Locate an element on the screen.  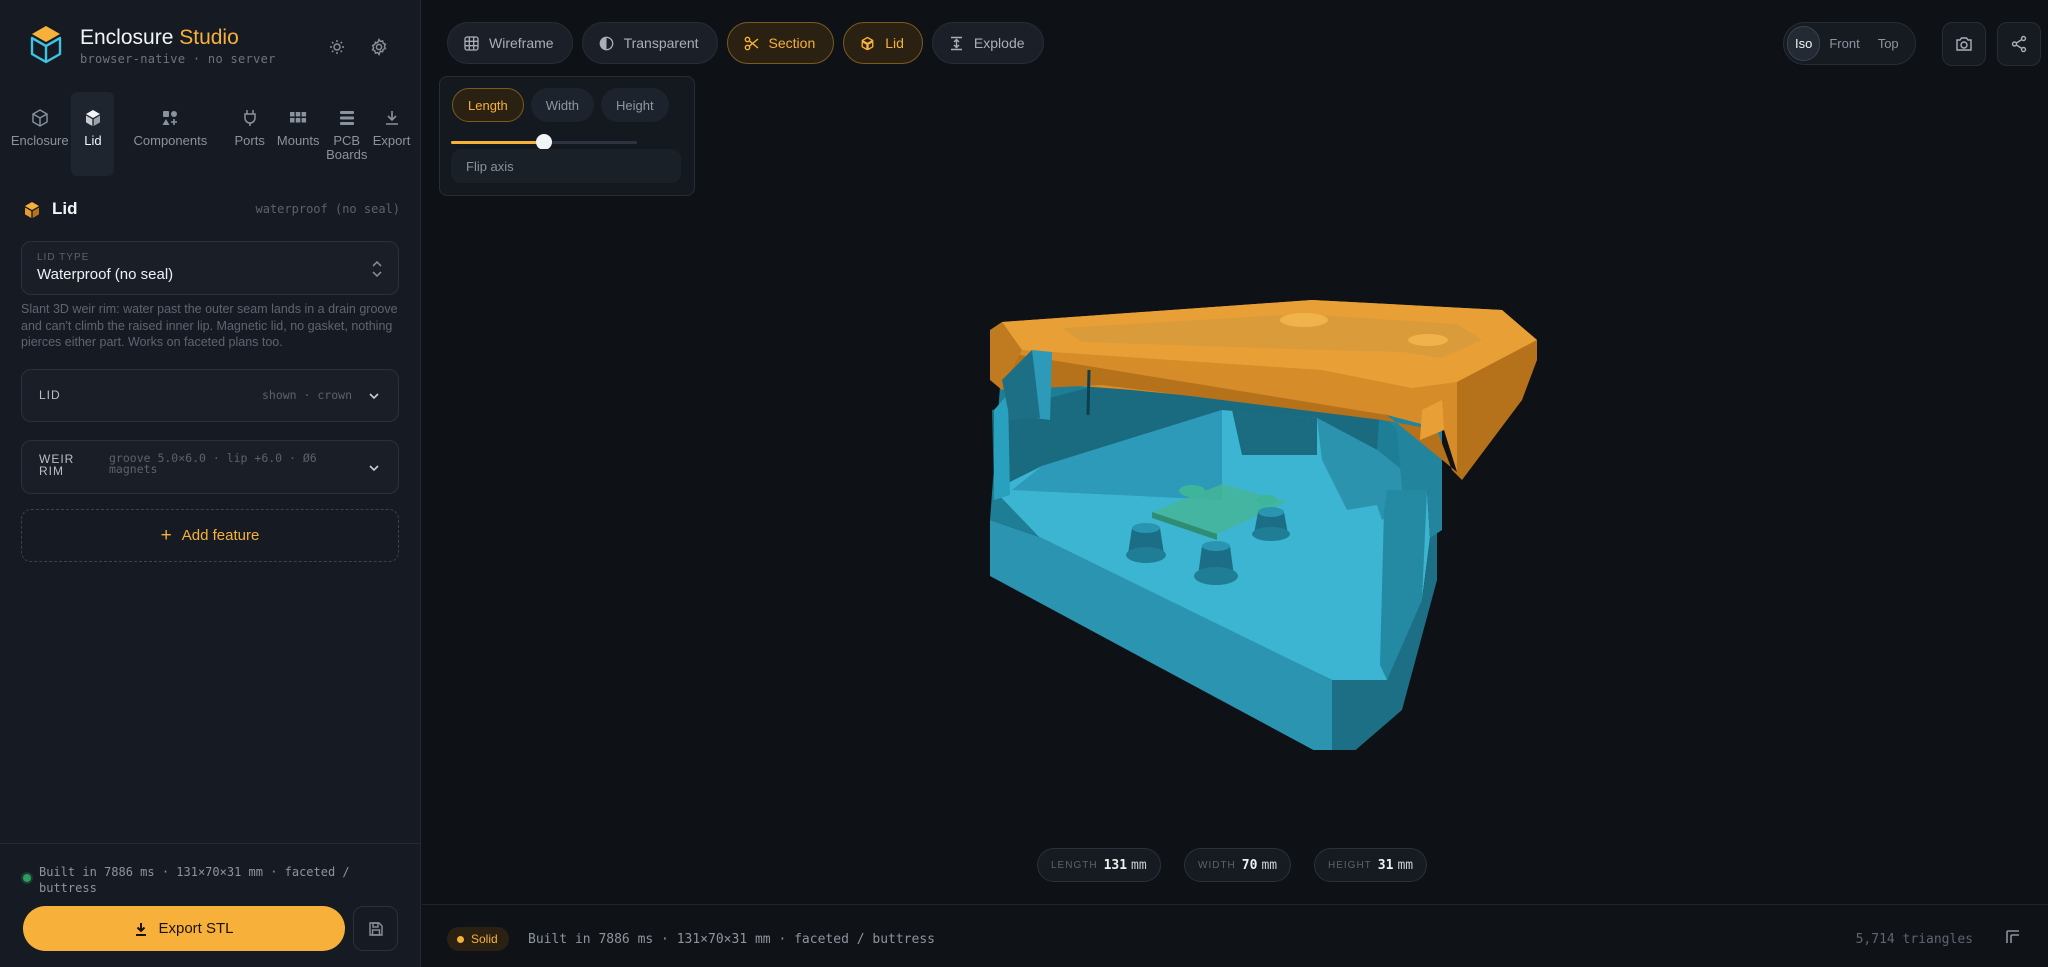
gear-icon is located at coordinates (379, 47).